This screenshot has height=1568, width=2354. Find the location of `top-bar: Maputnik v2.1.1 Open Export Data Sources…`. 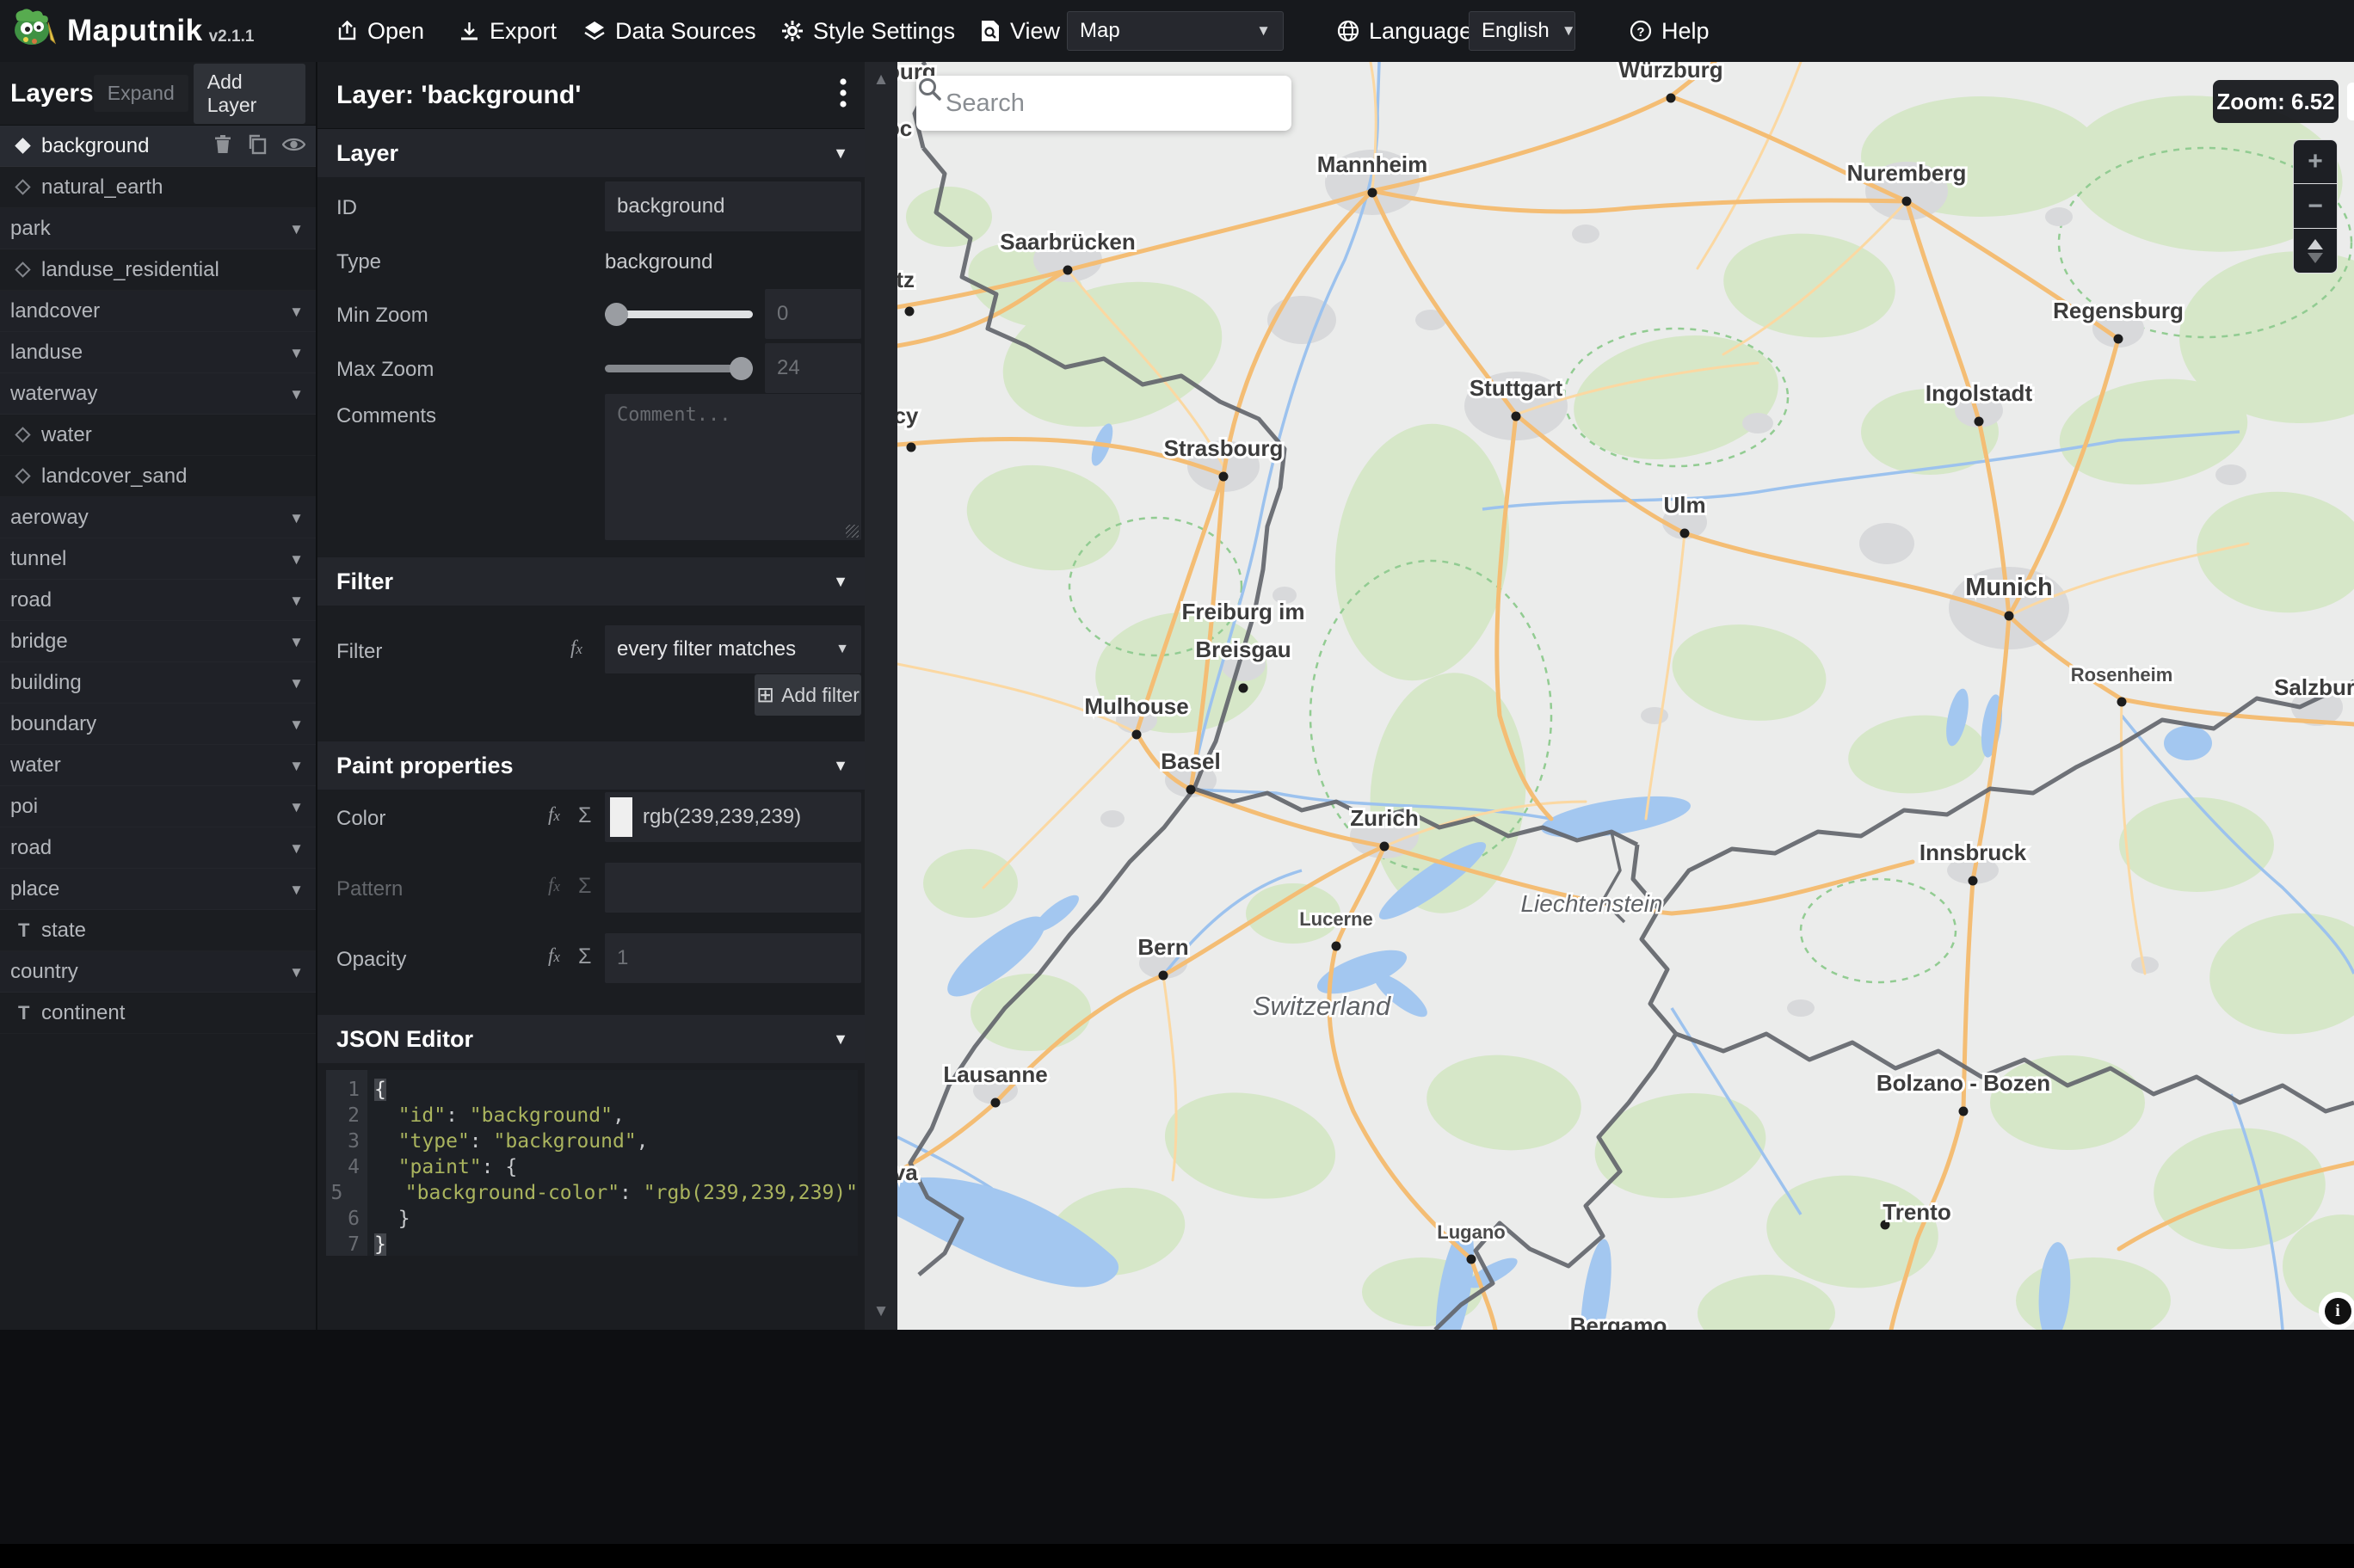

top-bar: Maputnik v2.1.1 Open Export Data Sources… is located at coordinates (1177, 31).